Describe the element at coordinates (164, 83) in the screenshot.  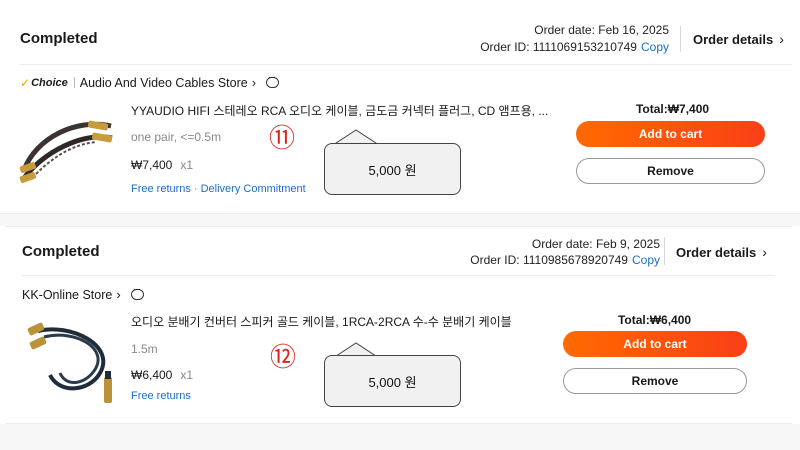
I see `store-name: Audio And Video Cables Store` at that location.